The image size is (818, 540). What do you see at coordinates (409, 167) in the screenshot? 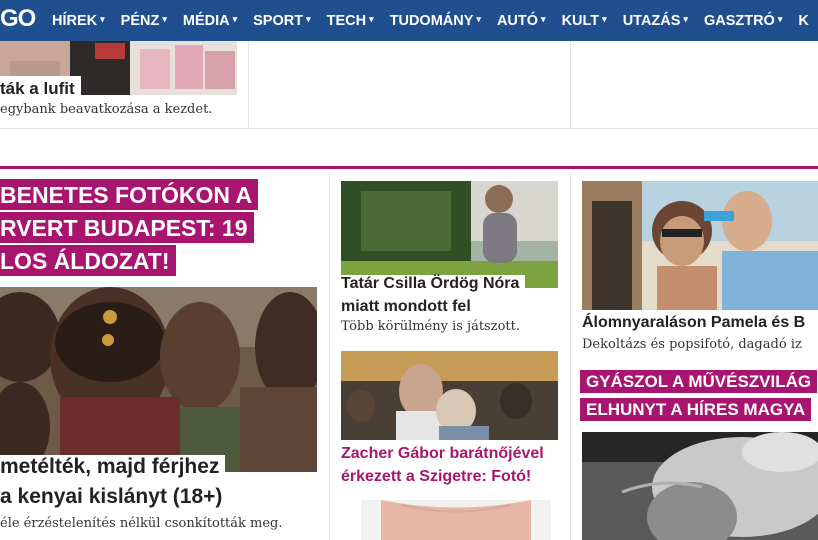
I see `section-divider` at bounding box center [409, 167].